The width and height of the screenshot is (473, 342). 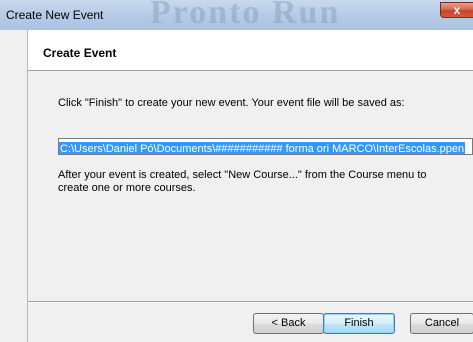 I want to click on background-window-title: Pronto Run, so click(x=245, y=15).